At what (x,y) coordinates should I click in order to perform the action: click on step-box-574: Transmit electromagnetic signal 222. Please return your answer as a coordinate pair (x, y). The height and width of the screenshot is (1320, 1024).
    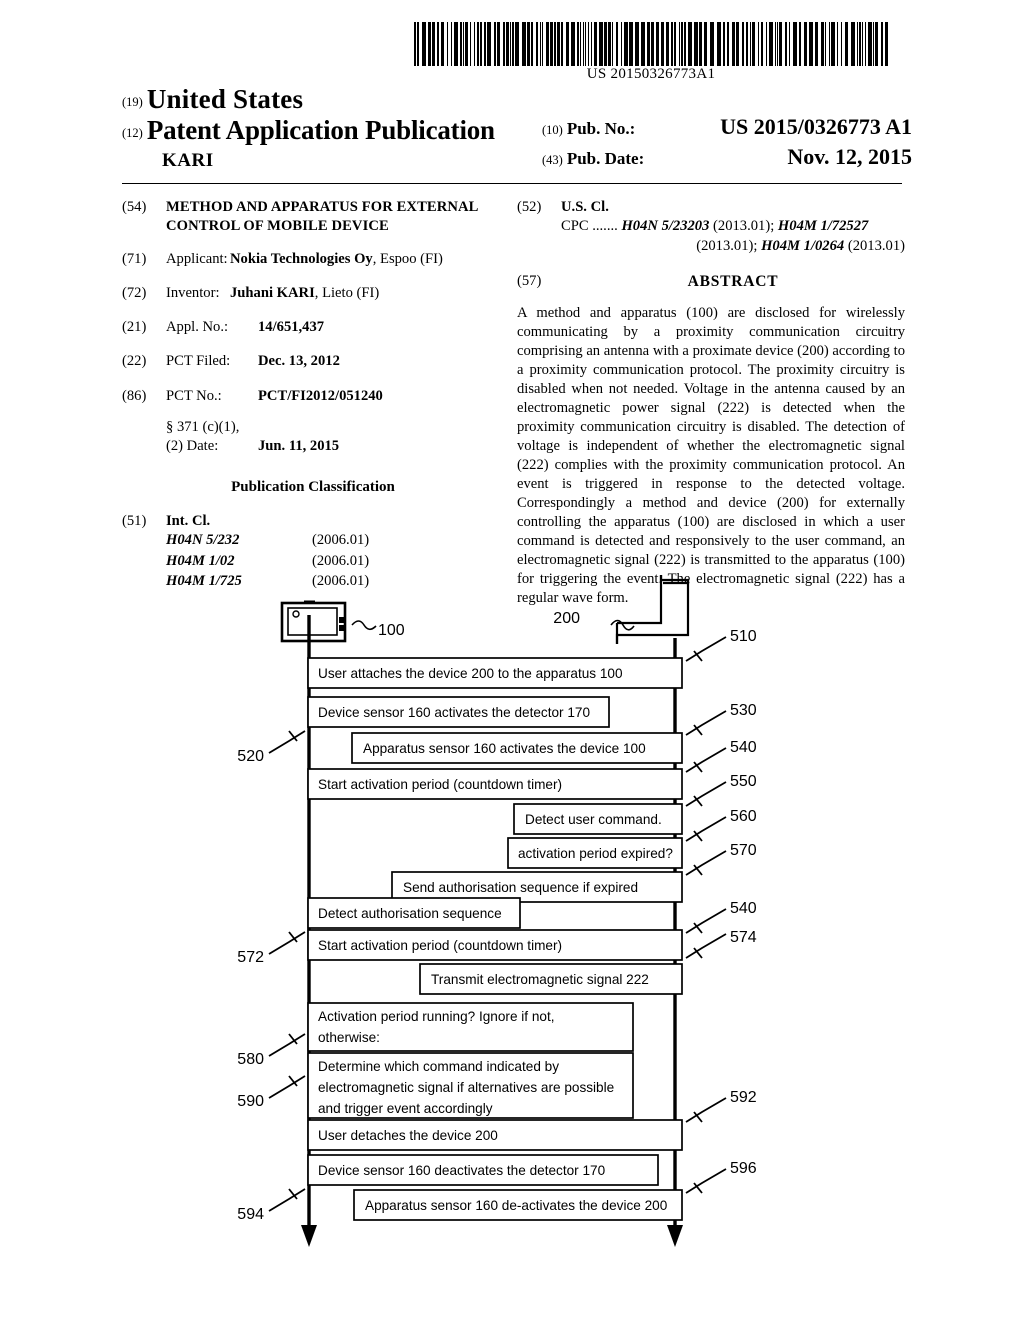
    Looking at the image, I should click on (551, 979).